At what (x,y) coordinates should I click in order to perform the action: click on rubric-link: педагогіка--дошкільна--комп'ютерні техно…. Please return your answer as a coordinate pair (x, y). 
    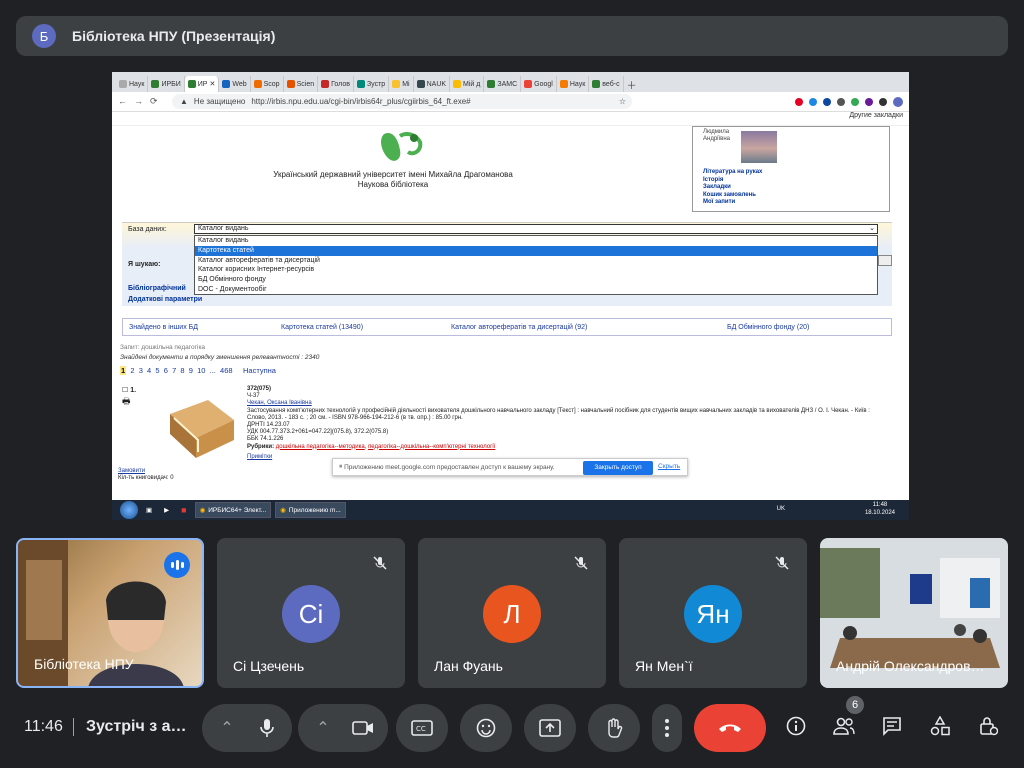
    Looking at the image, I should click on (431, 447).